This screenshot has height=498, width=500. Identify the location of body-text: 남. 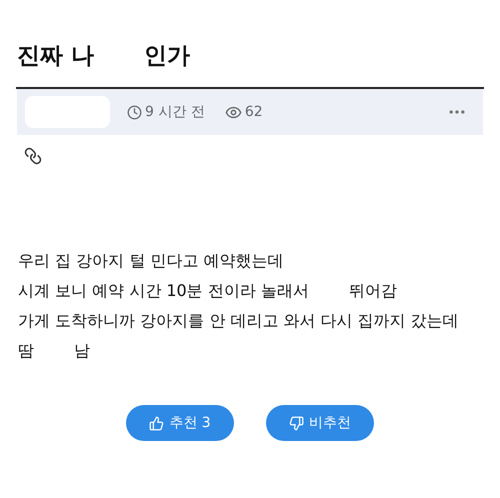
(82, 351).